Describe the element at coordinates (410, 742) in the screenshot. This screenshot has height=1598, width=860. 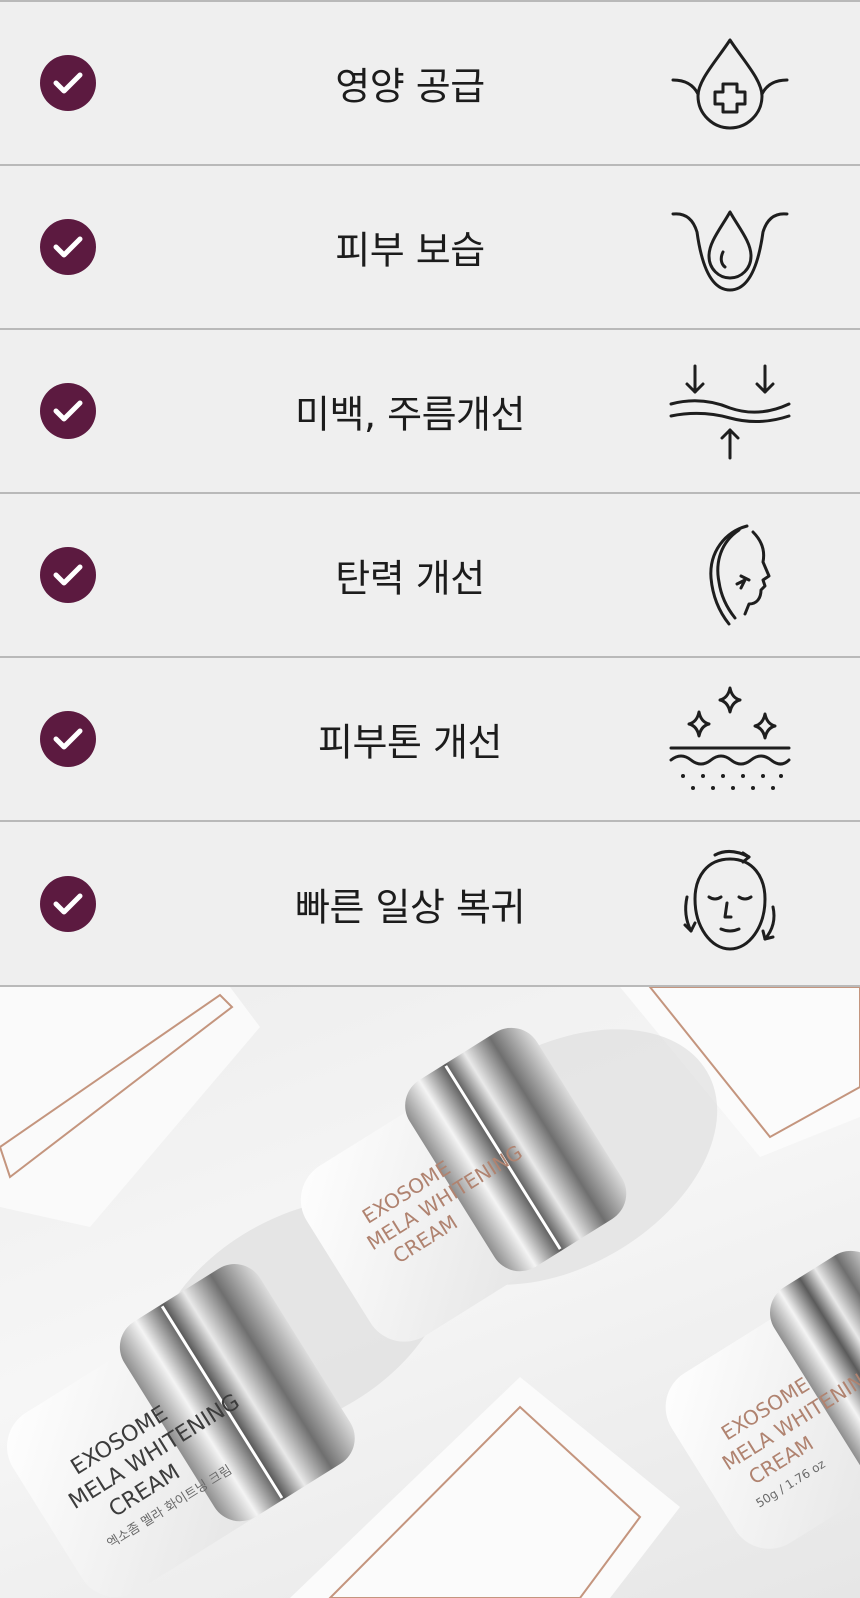
I see `benefit-label: 피부톤 개선` at that location.